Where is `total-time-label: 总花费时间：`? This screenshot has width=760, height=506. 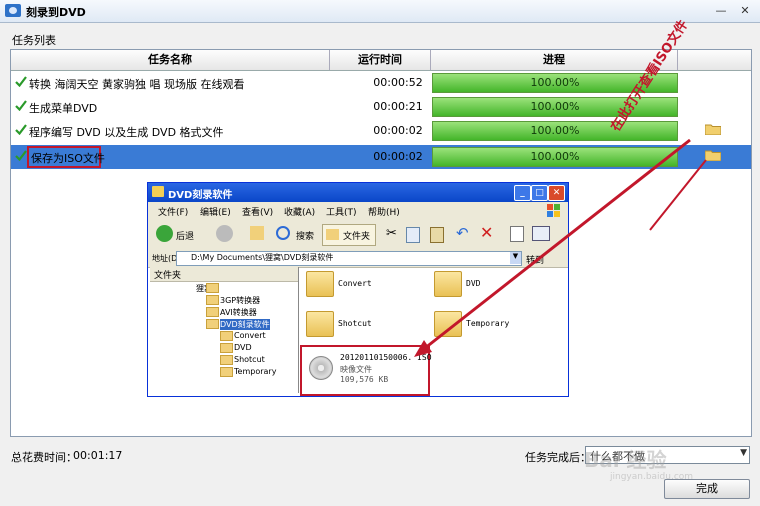
total-time-label: 总花费时间： is located at coordinates (44, 457).